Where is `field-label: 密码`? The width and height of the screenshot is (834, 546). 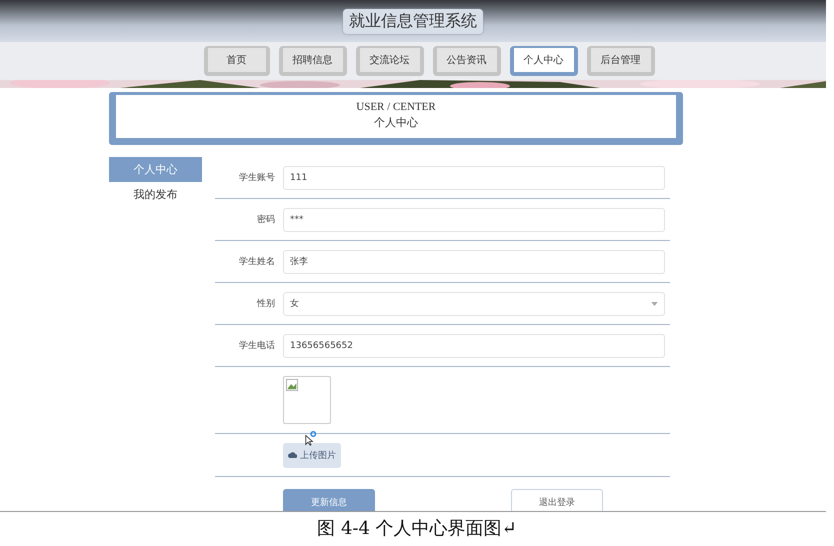 field-label: 密码 is located at coordinates (266, 220).